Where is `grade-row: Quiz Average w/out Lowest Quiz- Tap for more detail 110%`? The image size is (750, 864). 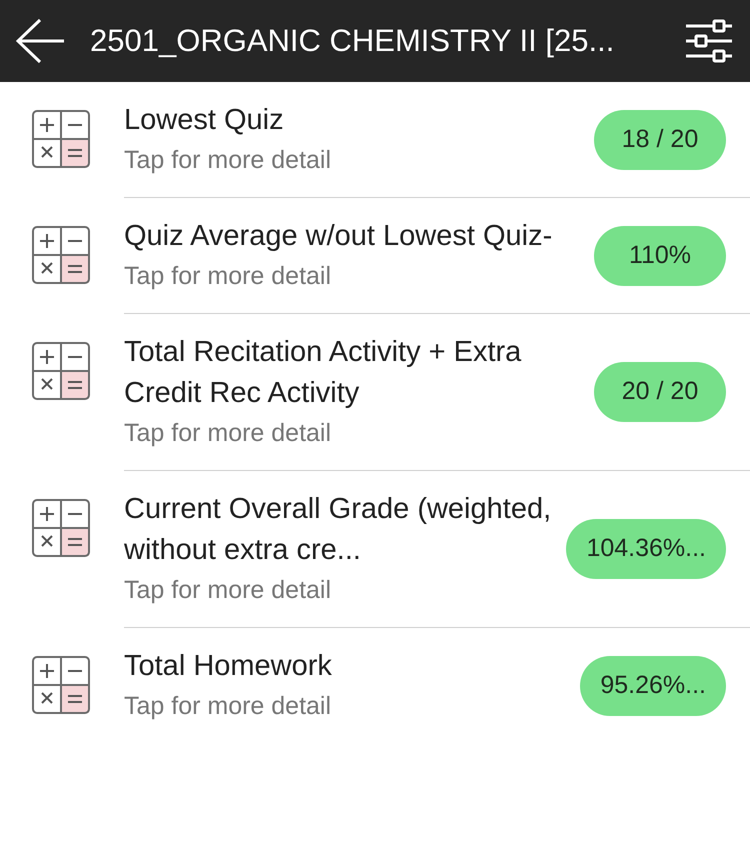
grade-row: Quiz Average w/out Lowest Quiz- Tap for more detail 110% is located at coordinates (437, 256).